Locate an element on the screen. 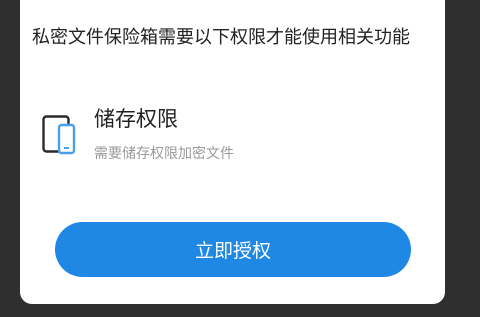  permission-title: 储存权限 is located at coordinates (136, 119).